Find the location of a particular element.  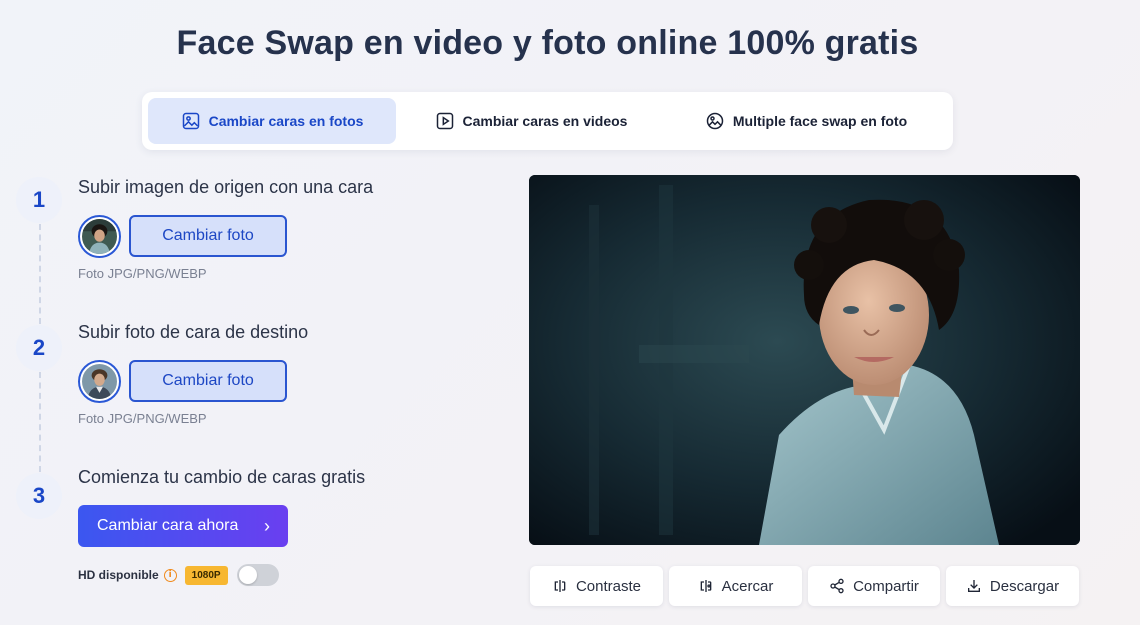

tab-photo-swap: Cambiar caras en fotos is located at coordinates (272, 121).